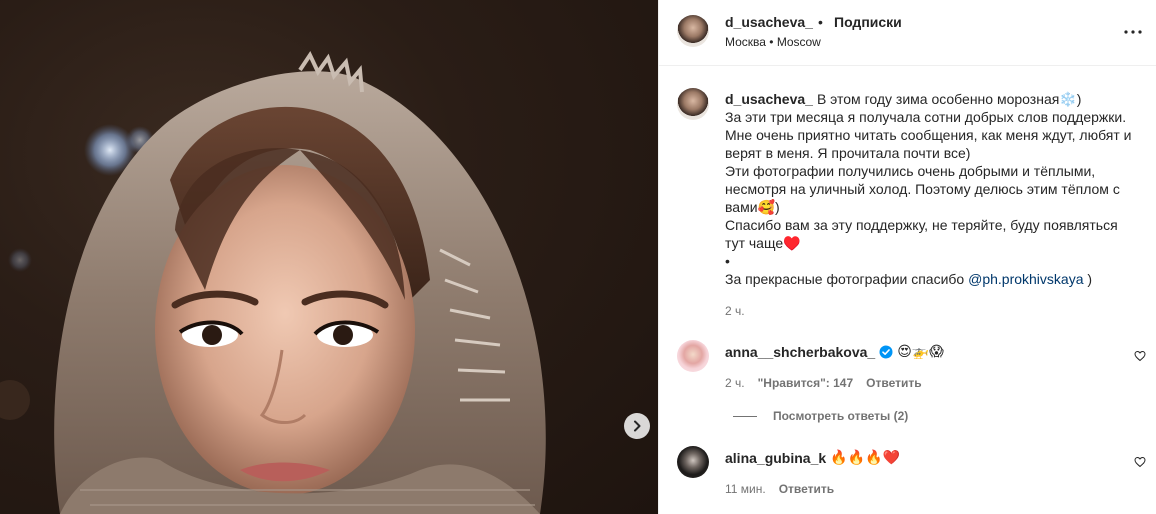 This screenshot has height=514, width=1156. What do you see at coordinates (949, 99) in the screenshot?
I see `caption-line: В этом году зима особенно морозная❄️)` at bounding box center [949, 99].